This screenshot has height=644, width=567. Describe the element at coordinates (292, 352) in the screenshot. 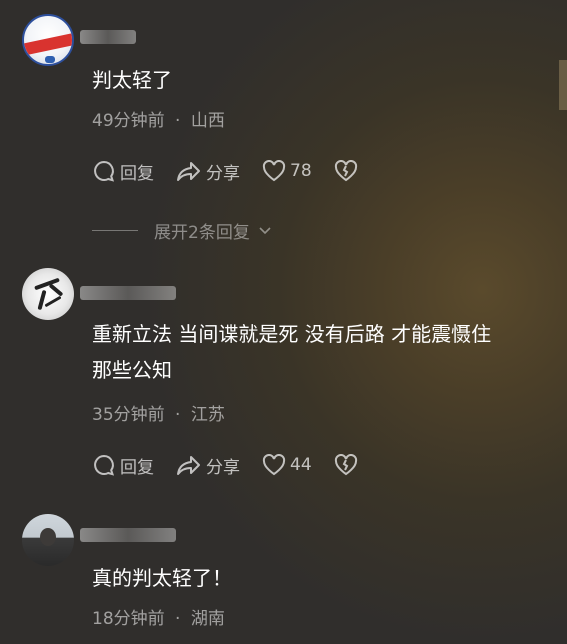

I see `comment-text: 重新立法 当间谍就是死 没有后路 才能震慑住 那些公知` at that location.